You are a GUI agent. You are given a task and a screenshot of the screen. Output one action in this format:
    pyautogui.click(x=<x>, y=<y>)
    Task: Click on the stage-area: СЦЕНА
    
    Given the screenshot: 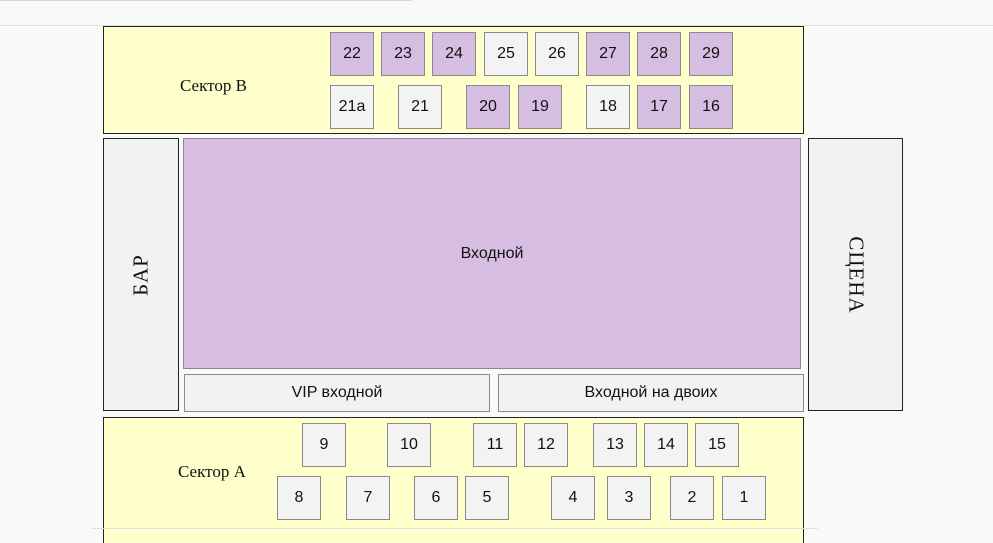 What is the action you would take?
    pyautogui.click(x=855, y=274)
    